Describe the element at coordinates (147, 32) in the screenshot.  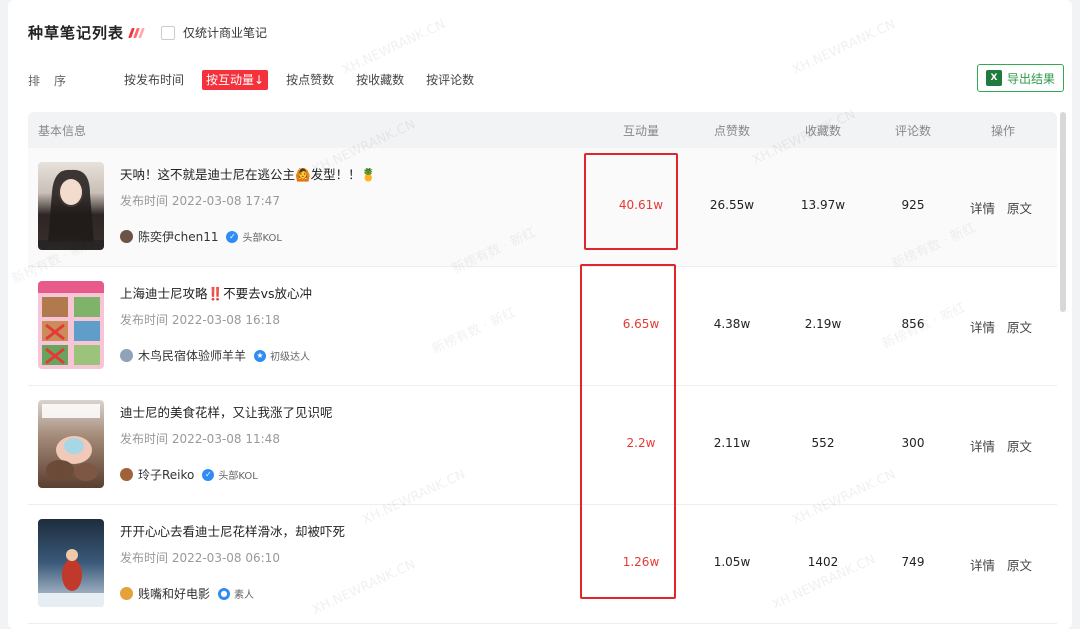
I see `list-header: 种草笔记列表 仅统计商业笔记` at that location.